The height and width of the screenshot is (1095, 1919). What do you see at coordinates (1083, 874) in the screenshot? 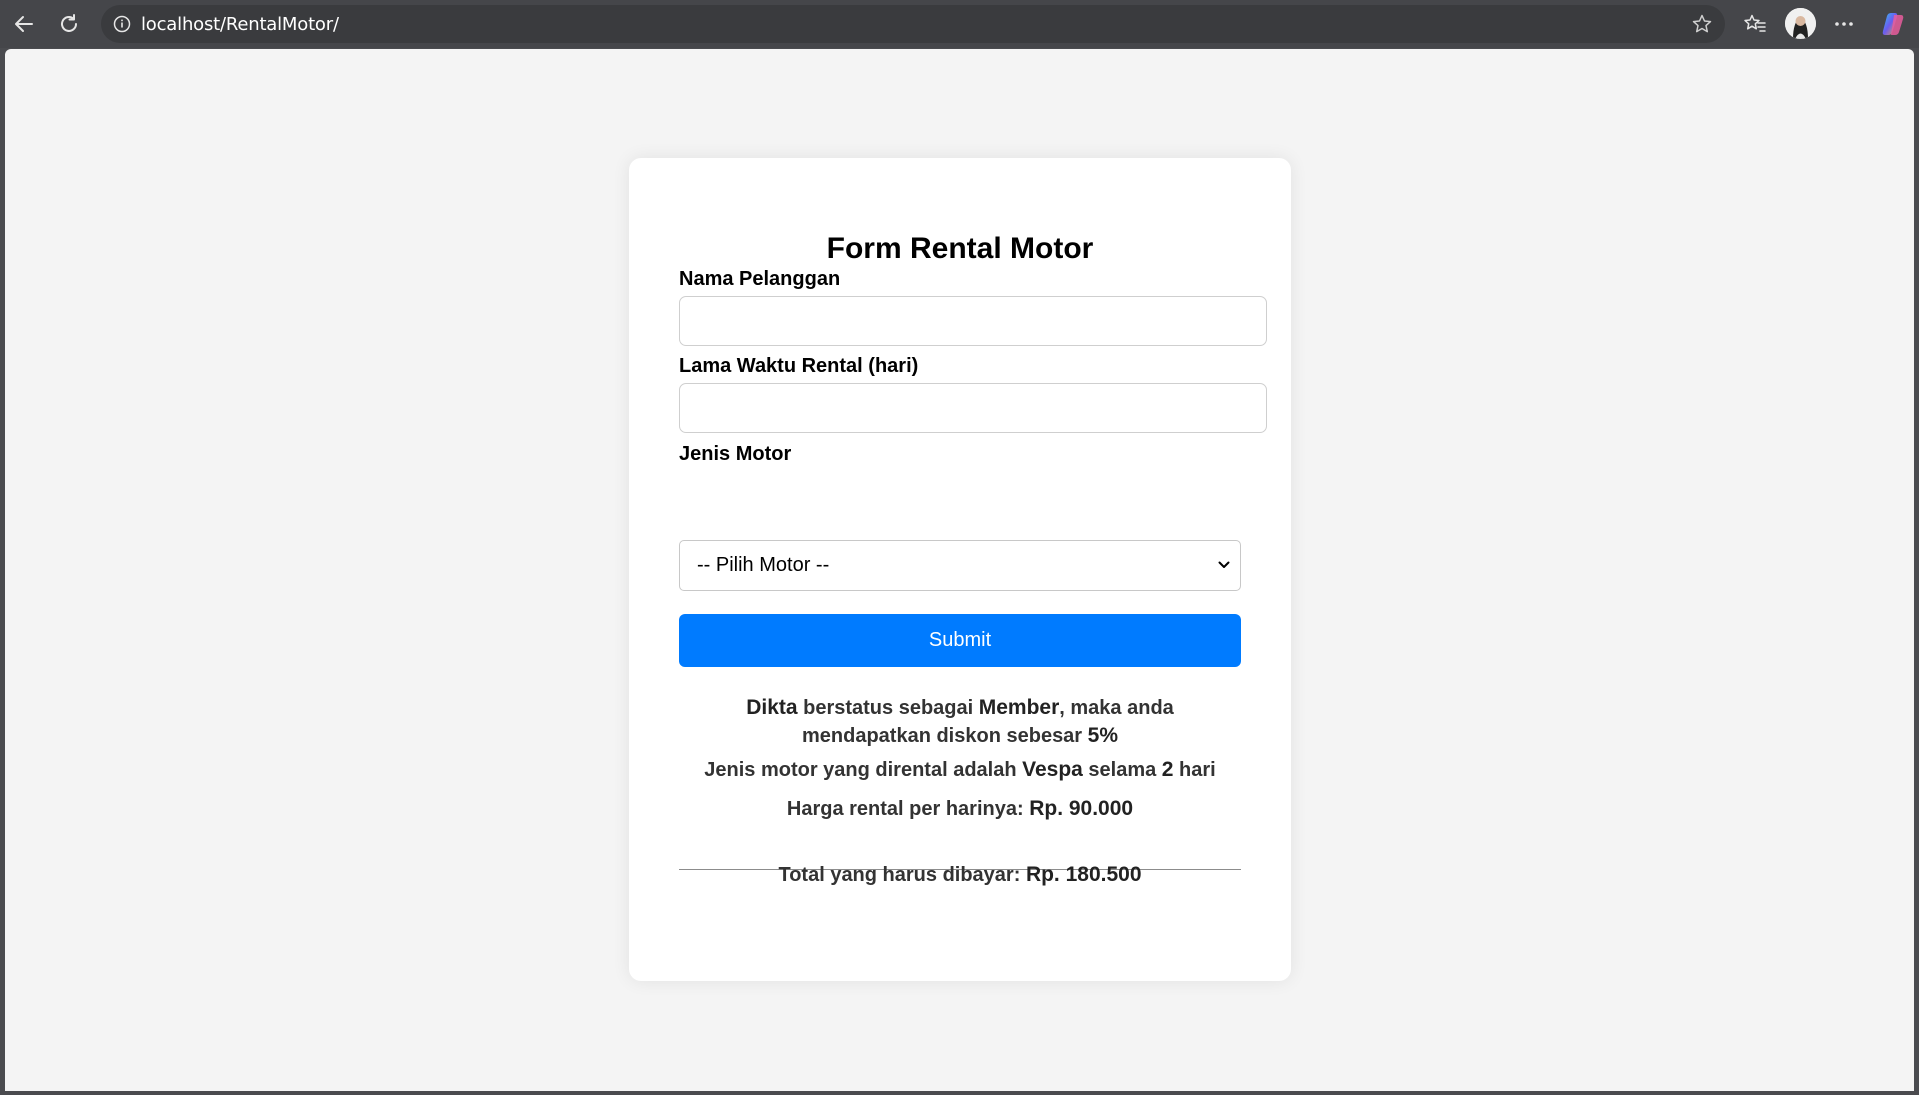
I see `total-amount: Rp. 180.500` at bounding box center [1083, 874].